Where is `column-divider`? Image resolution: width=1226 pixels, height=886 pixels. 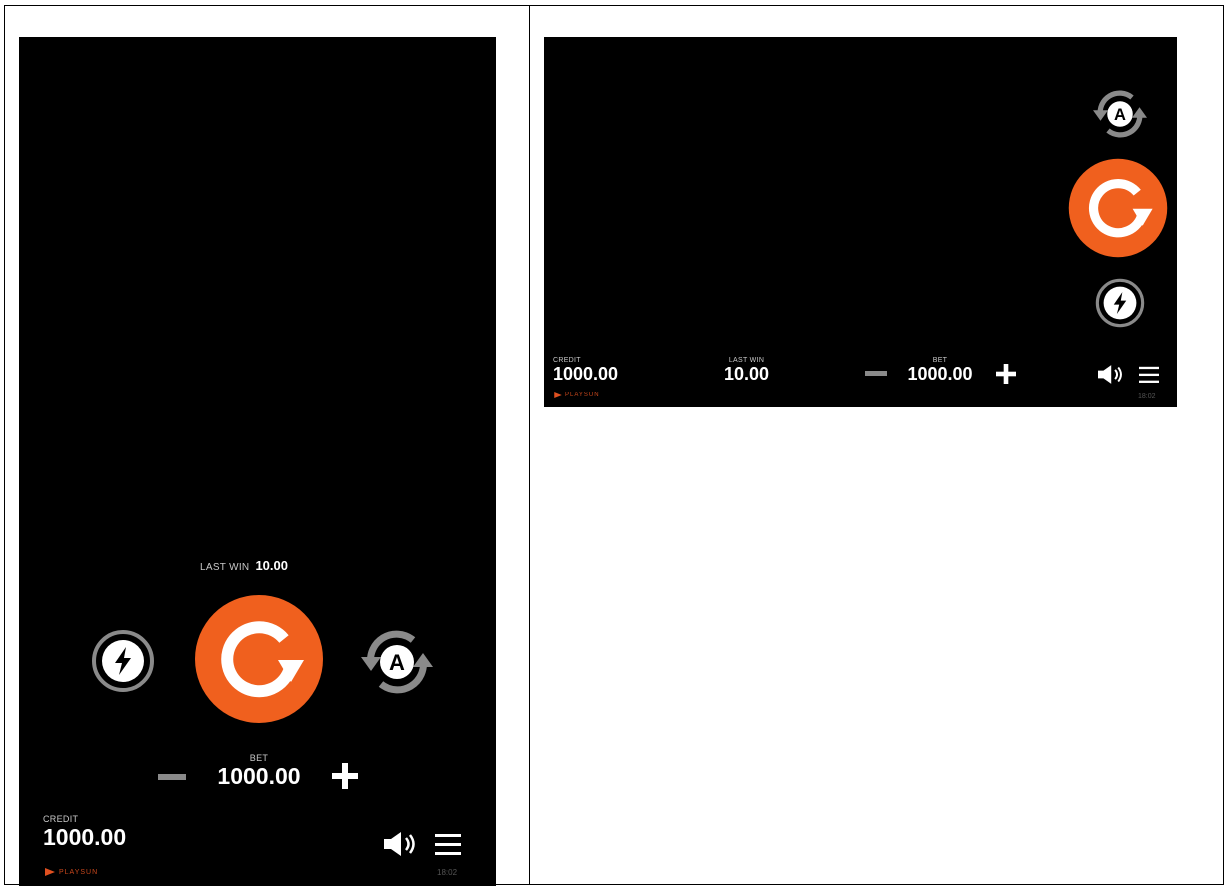
column-divider is located at coordinates (529, 445).